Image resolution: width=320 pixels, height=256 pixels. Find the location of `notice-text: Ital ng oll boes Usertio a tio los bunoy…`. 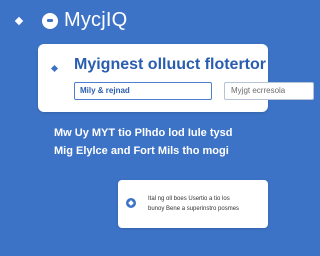

notice-text: Ital ng oll boes Usertio a tio los bunoy… is located at coordinates (207, 204).